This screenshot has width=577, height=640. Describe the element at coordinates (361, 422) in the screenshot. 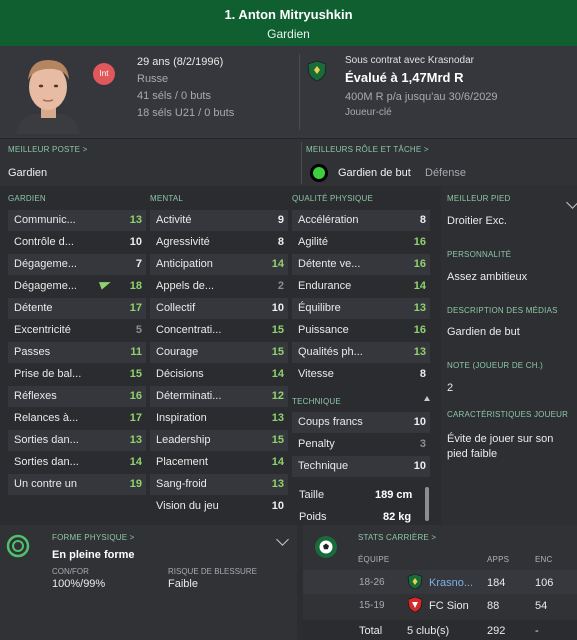

I see `attribute-row: Coups francs 10` at that location.